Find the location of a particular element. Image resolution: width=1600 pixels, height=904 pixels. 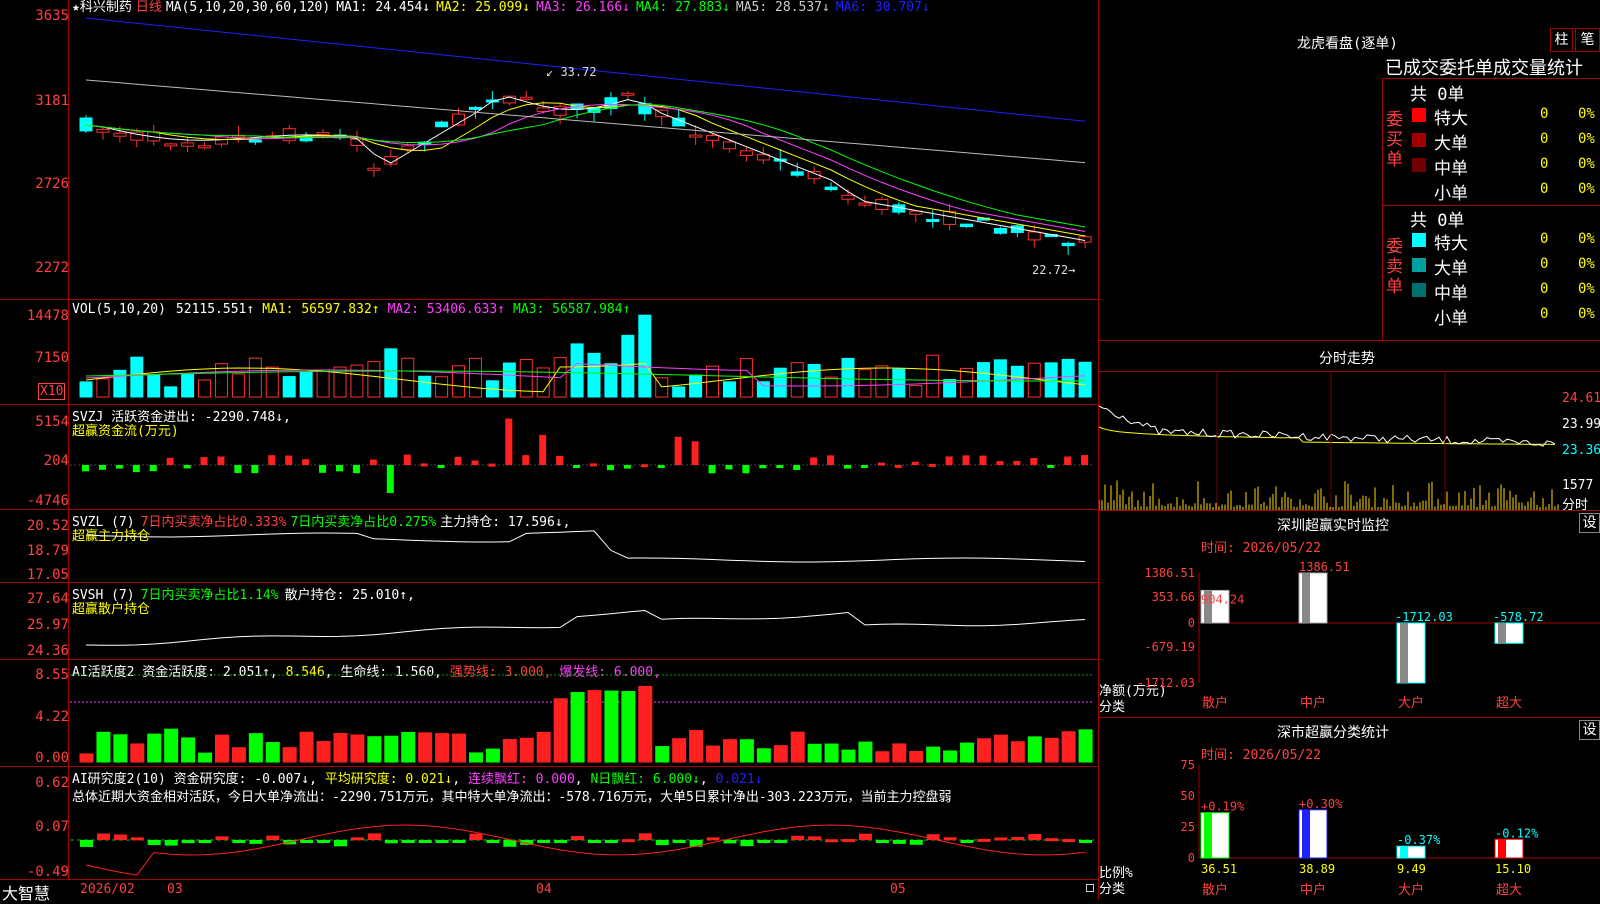

dragon-row: 大单 0 0% is located at coordinates (1505, 141).